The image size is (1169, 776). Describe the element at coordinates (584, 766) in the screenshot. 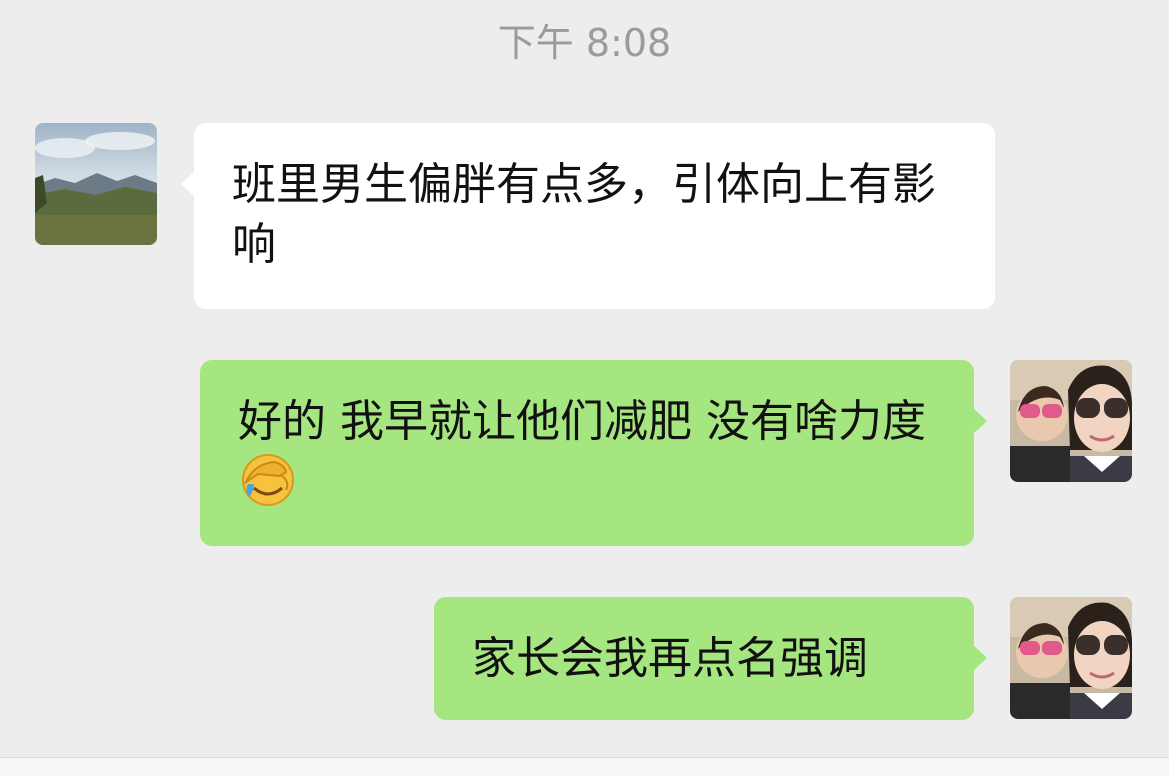

I see `input-bar-edge` at that location.